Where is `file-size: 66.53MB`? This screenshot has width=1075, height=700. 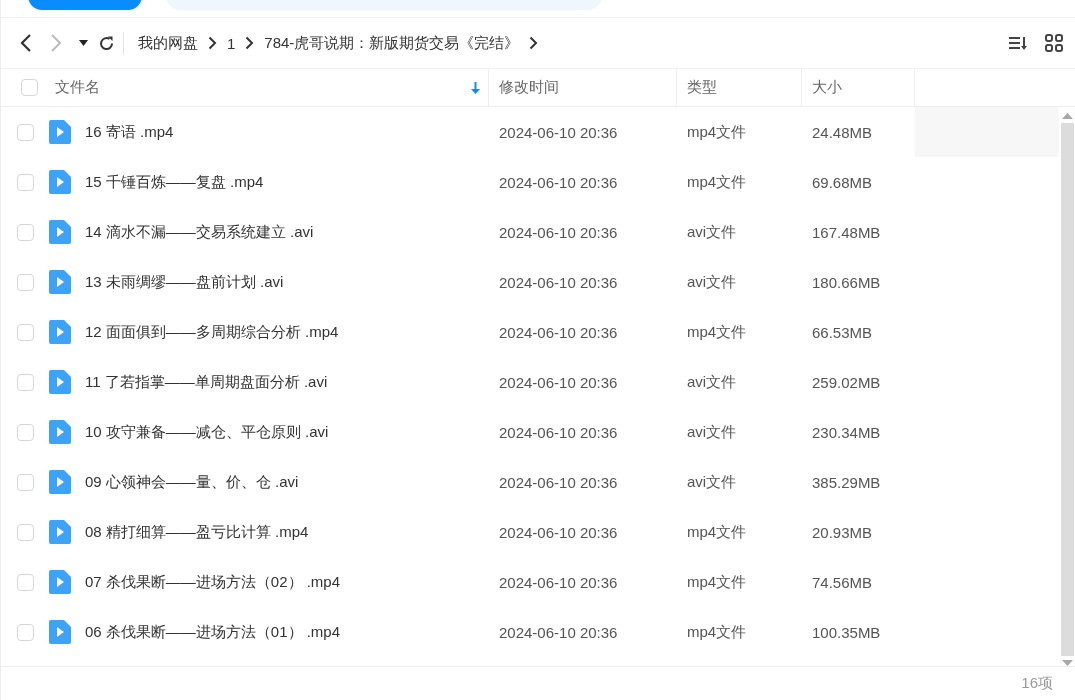
file-size: 66.53MB is located at coordinates (842, 332).